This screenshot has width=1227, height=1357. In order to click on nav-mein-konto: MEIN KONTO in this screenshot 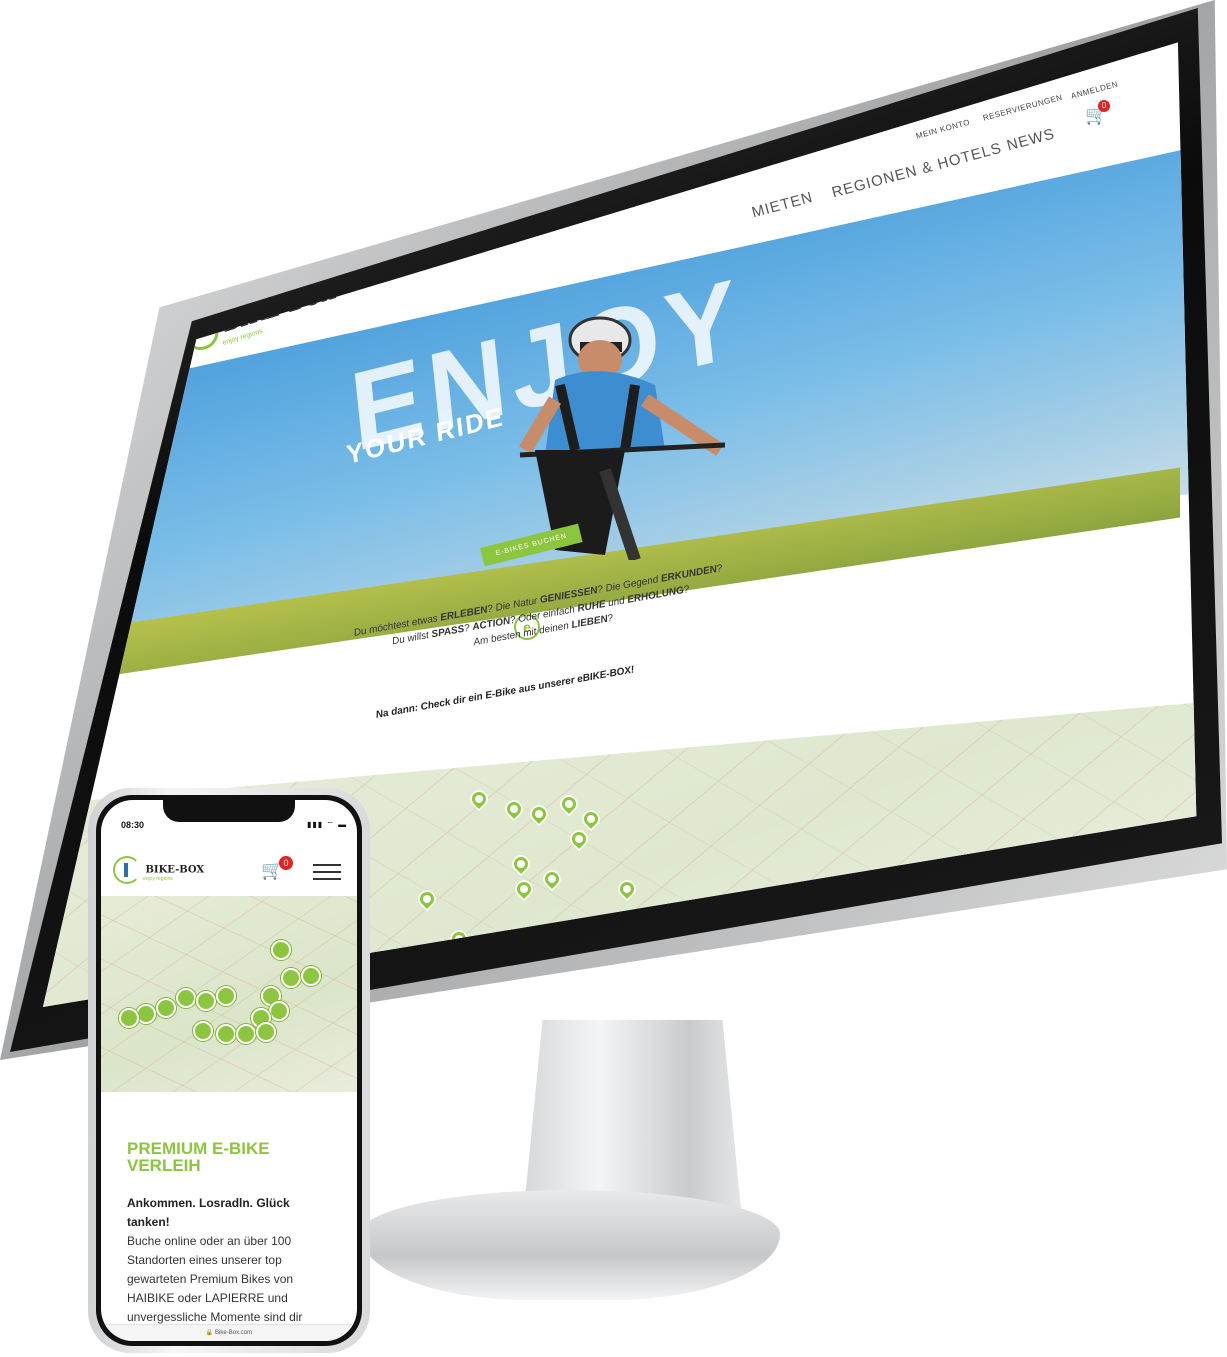, I will do `click(943, 129)`.